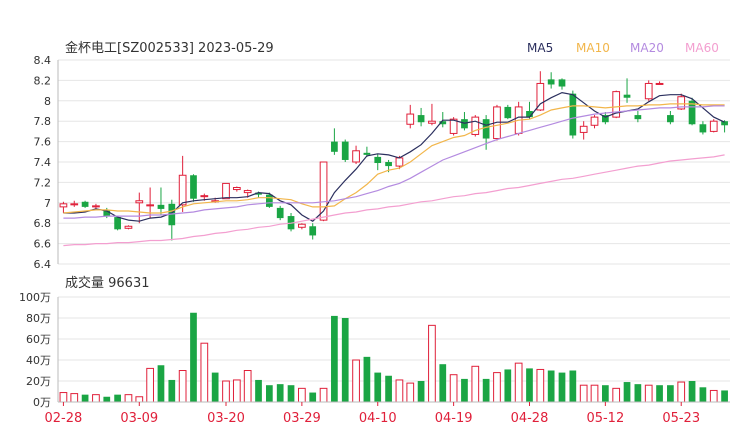 Image resolution: width=740 pixels, height=440 pixels. Describe the element at coordinates (47, 203) in the screenshot. I see `price-tick-label: 7` at that location.